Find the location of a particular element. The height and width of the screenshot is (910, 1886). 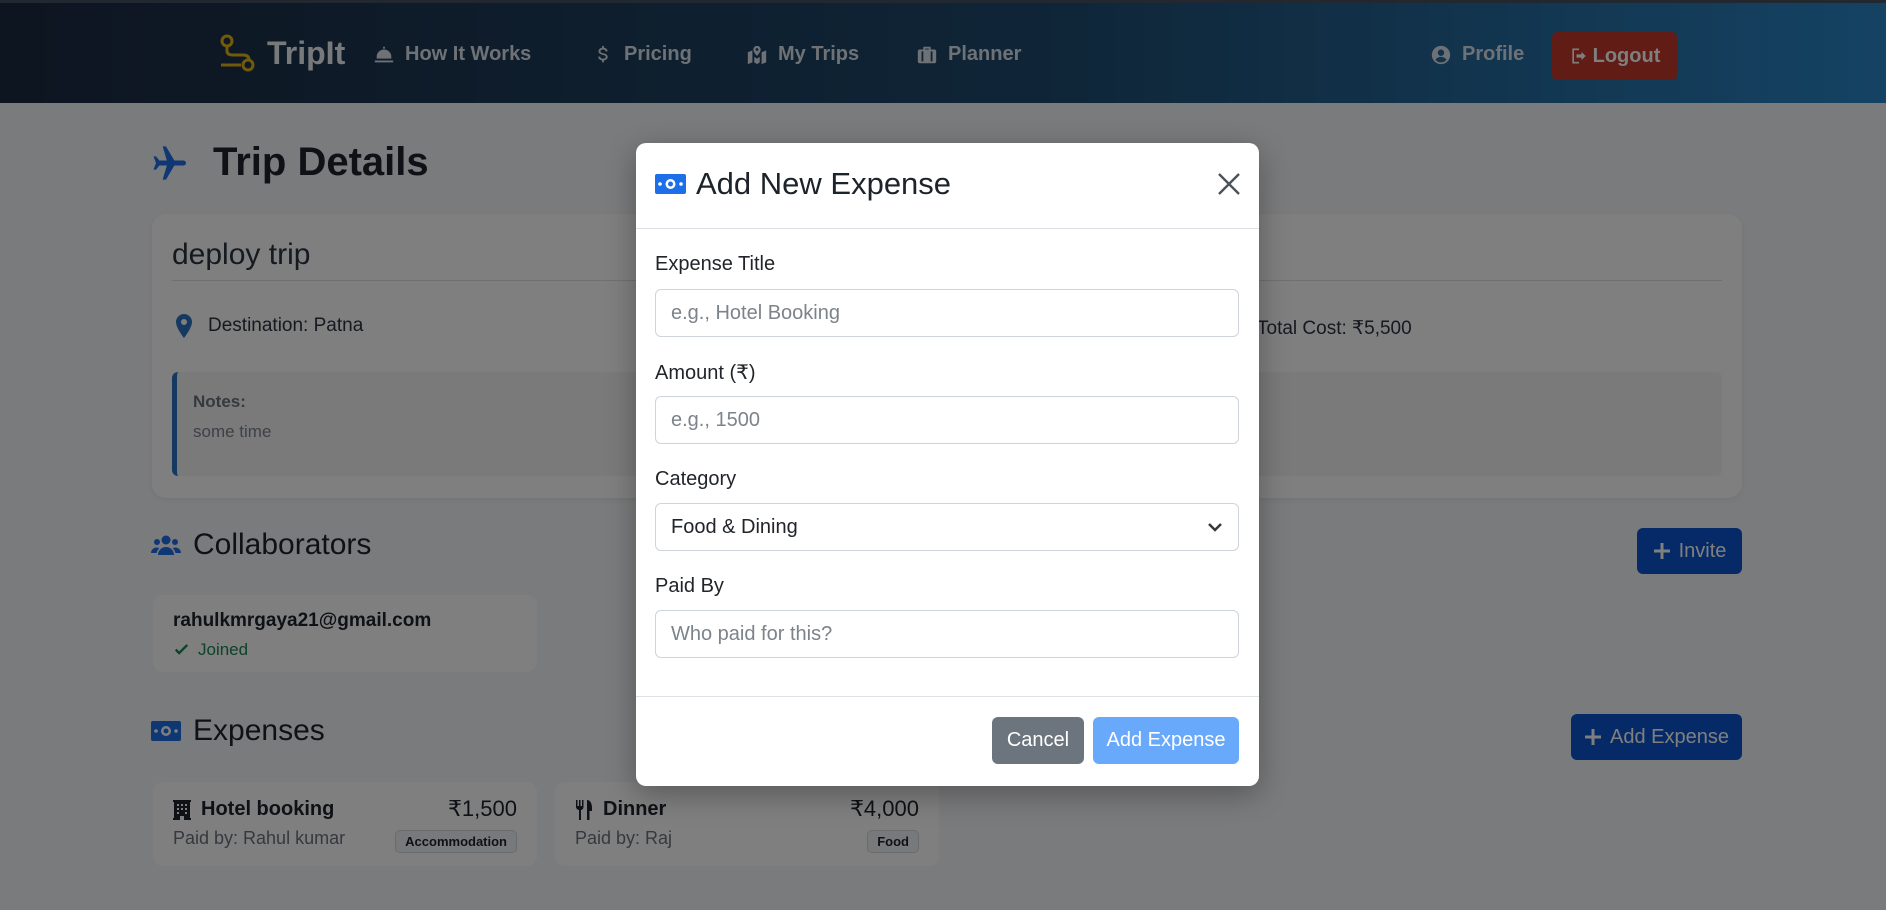

modal-title-text: Add New Expense is located at coordinates (824, 183).